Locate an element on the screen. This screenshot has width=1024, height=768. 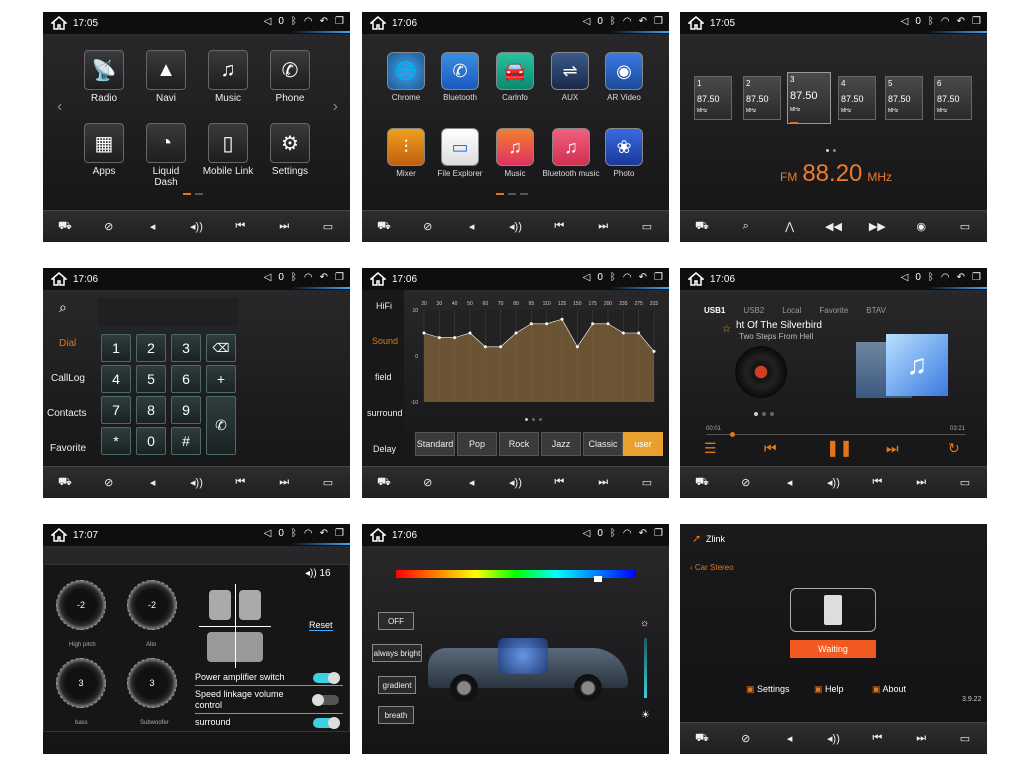
key-star: * is located at coordinates (116, 441).